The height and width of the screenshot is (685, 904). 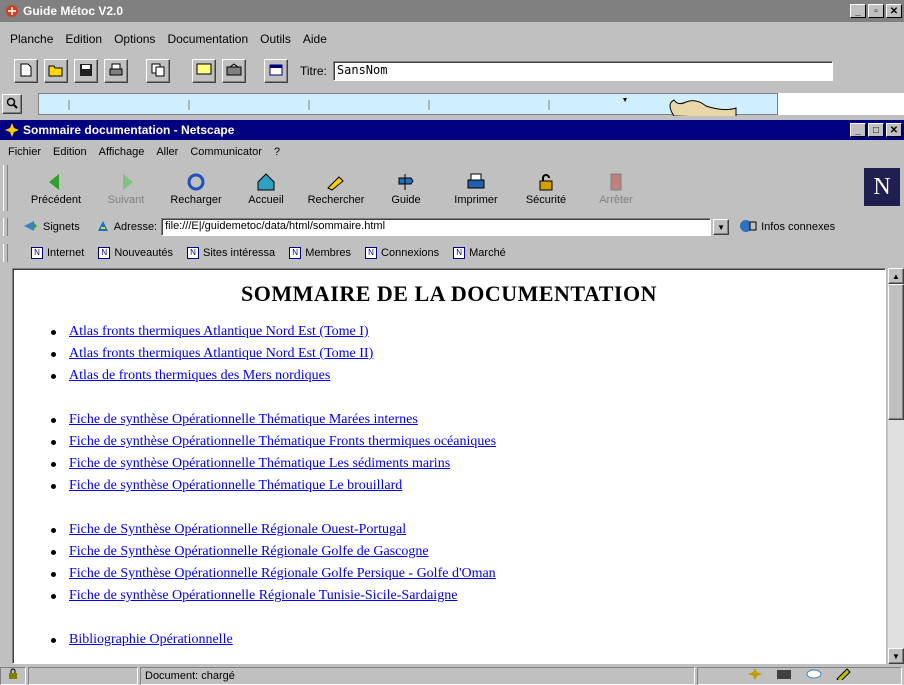 I want to click on bookmark-label: Internet, so click(x=66, y=253).